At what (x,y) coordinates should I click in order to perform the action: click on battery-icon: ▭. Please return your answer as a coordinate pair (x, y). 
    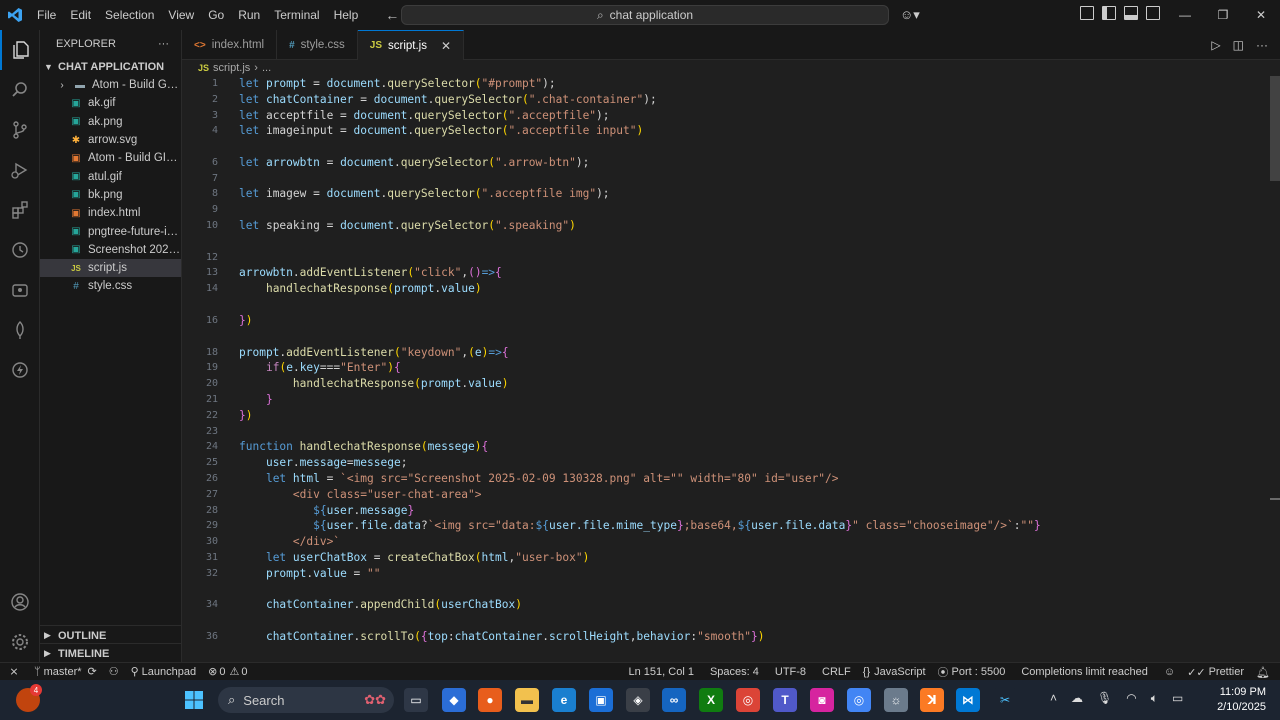
    Looking at the image, I should click on (1177, 698).